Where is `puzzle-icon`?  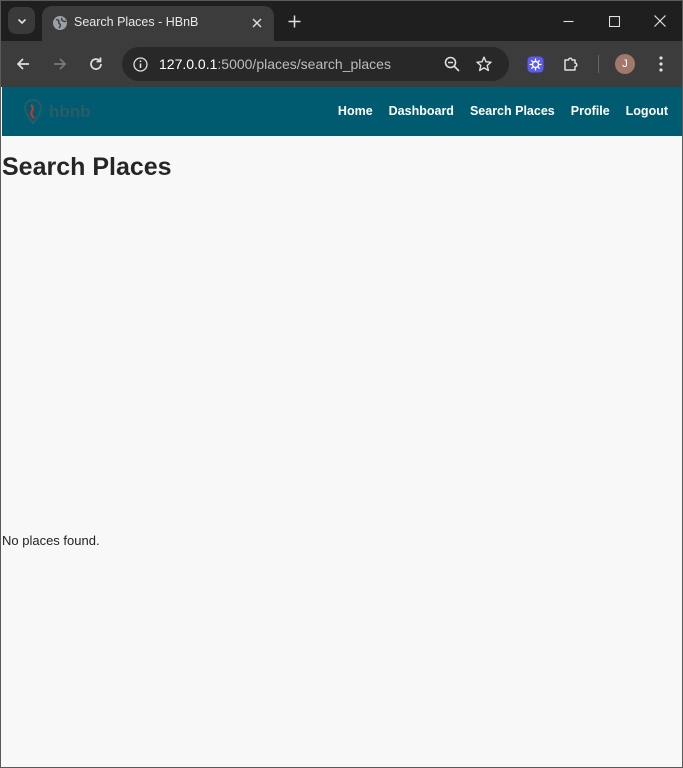
puzzle-icon is located at coordinates (571, 64).